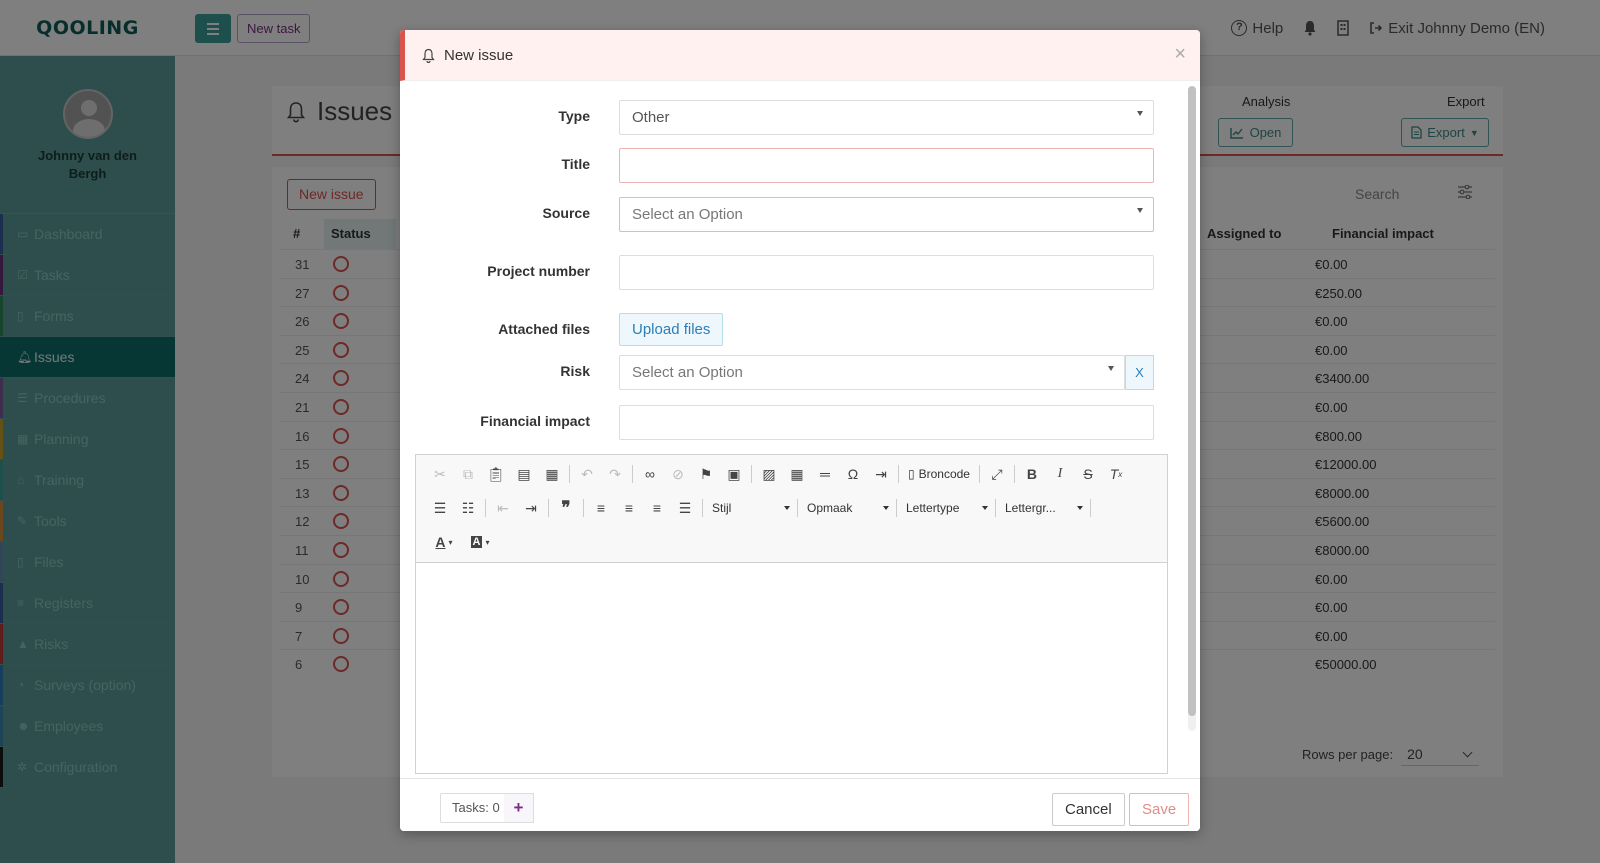 This screenshot has width=1600, height=863. Describe the element at coordinates (687, 372) in the screenshot. I see `risk-placeholder: Select an Option` at that location.